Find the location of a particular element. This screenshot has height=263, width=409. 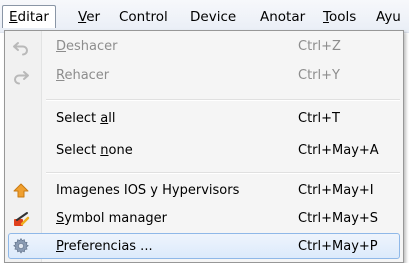

menu-item-label: Imagenes IOS y Hypervisors is located at coordinates (148, 190).